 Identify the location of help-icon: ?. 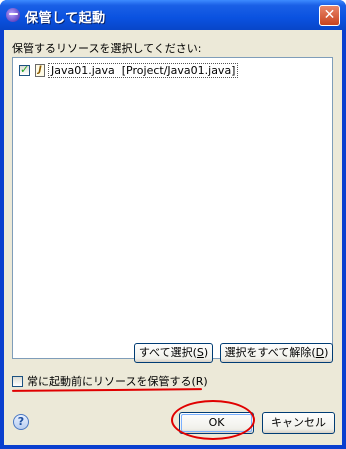
(21, 422).